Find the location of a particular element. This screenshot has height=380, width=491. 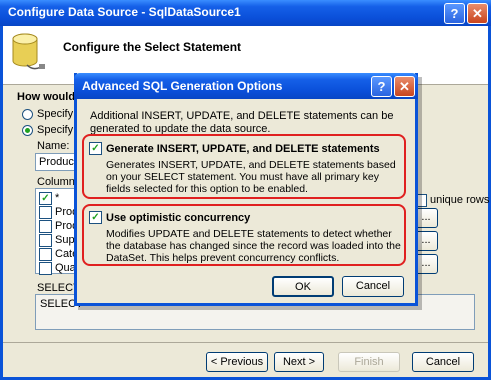

footer-divider is located at coordinates (245, 342).